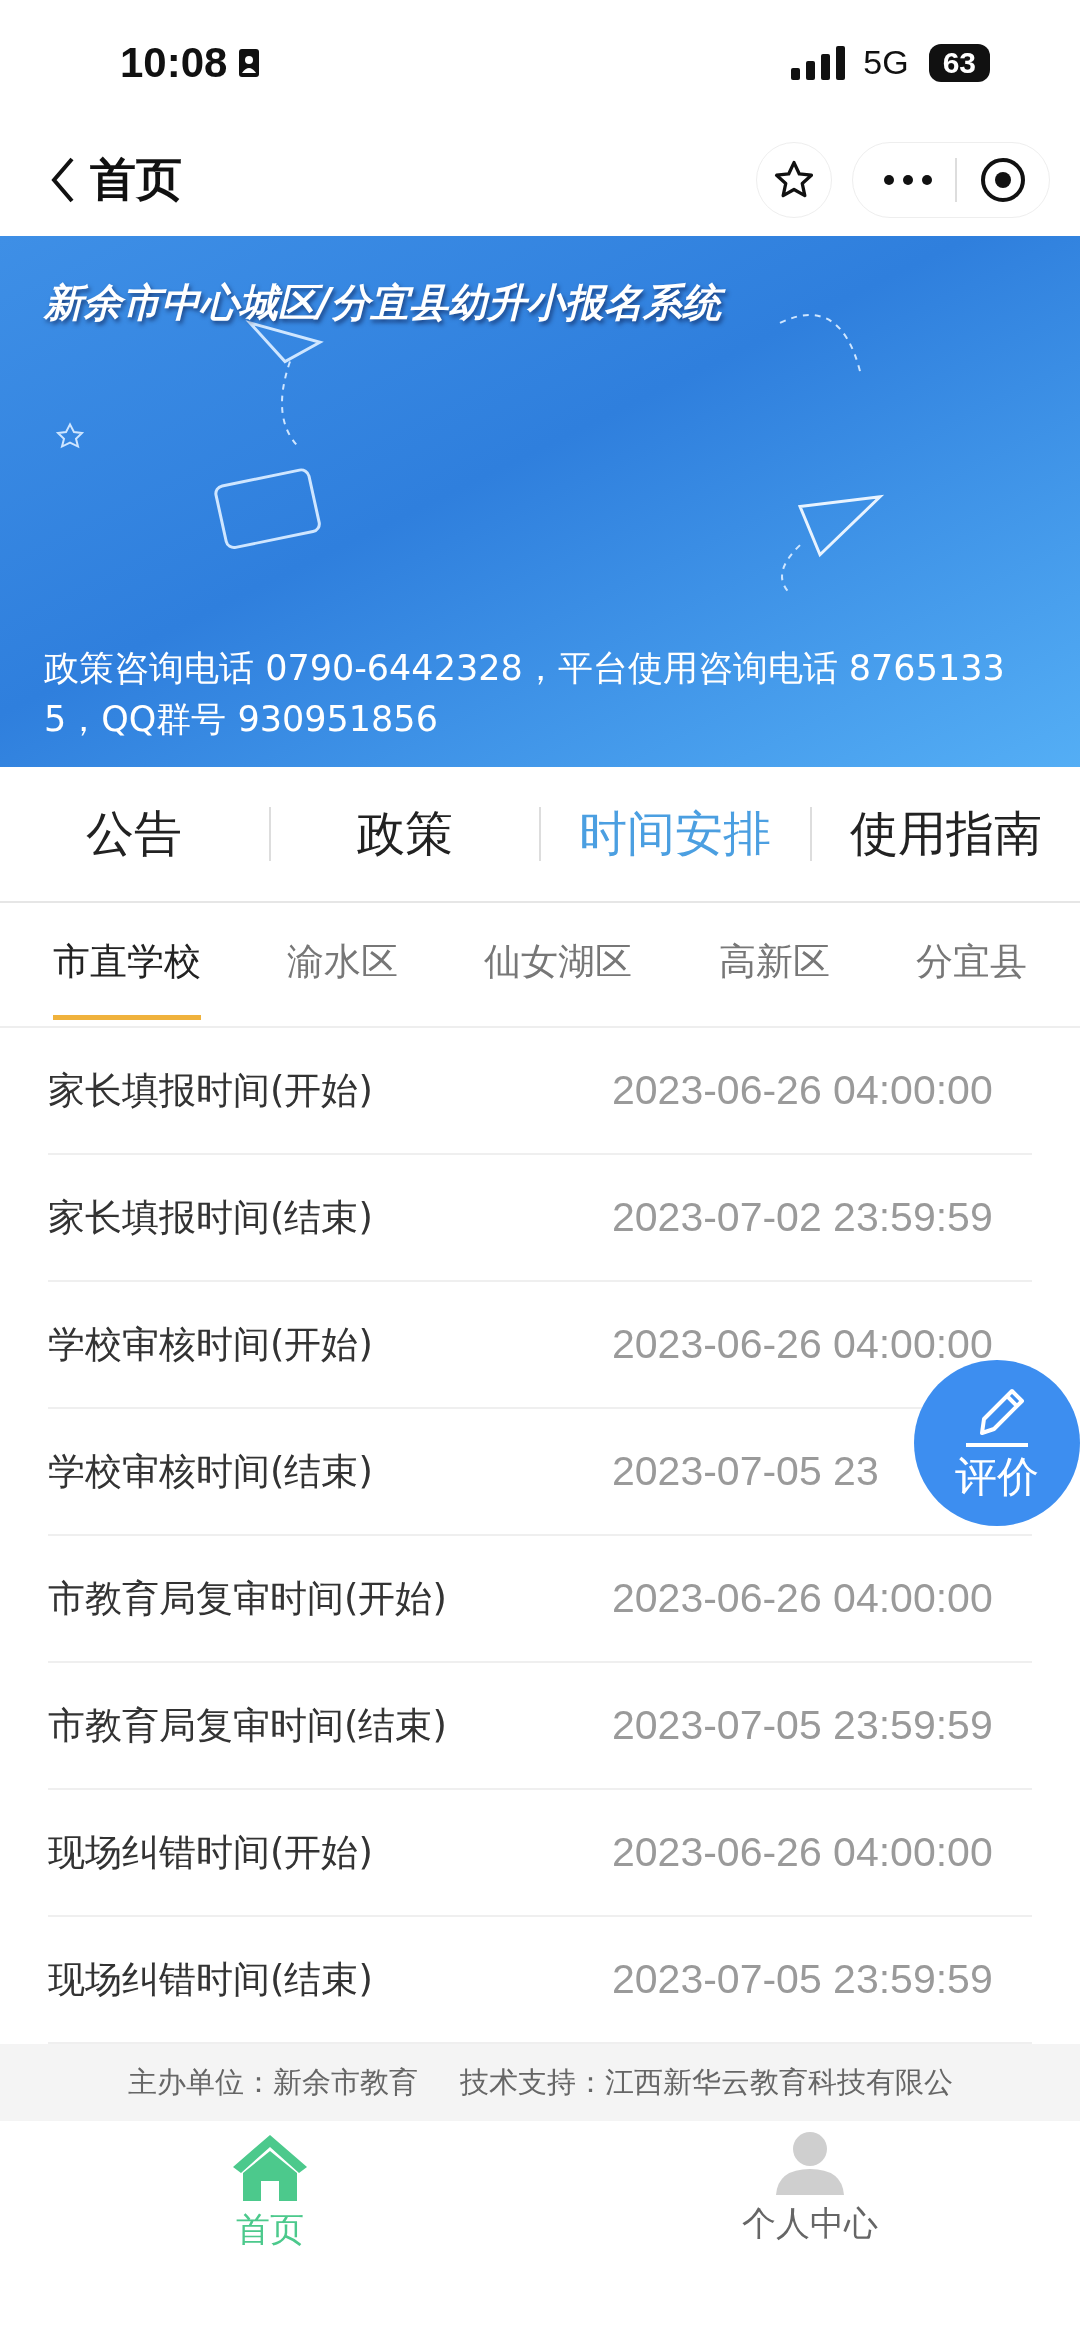 The image size is (1080, 2341). Describe the element at coordinates (63, 180) in the screenshot. I see `back-icon` at that location.